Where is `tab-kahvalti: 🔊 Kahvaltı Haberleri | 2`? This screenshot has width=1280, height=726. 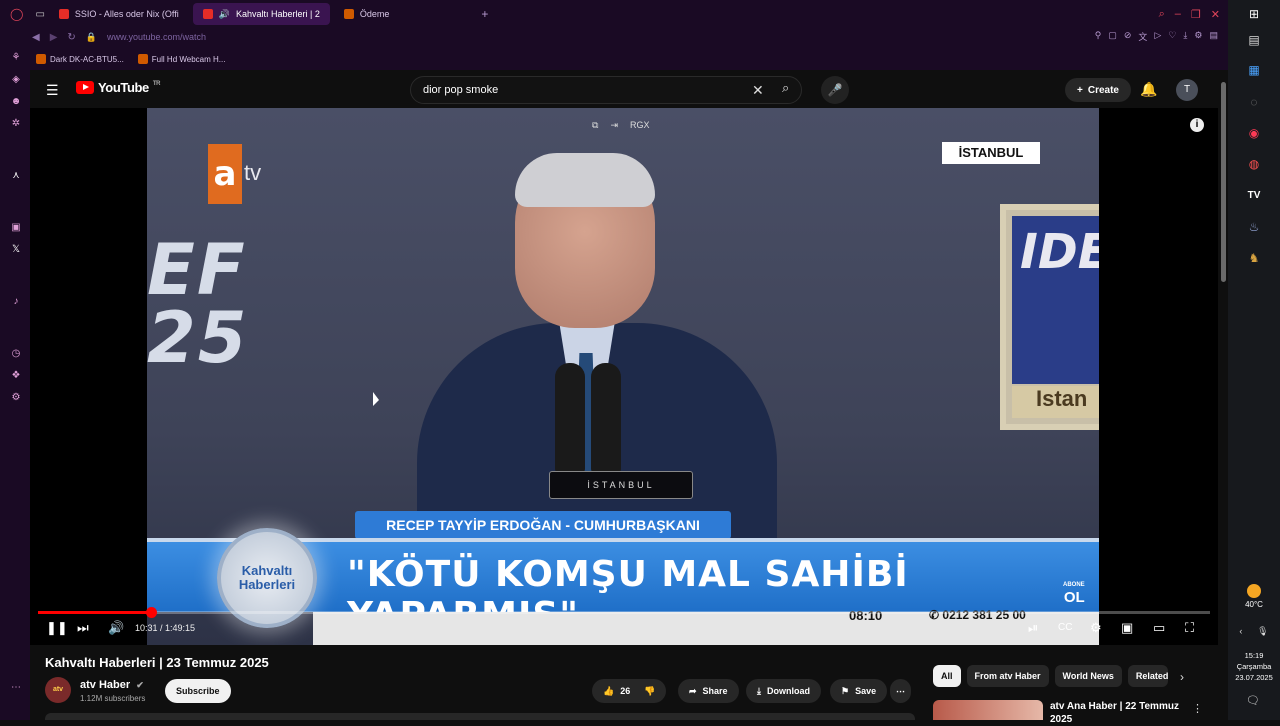
tab-kahvalti: 🔊 Kahvaltı Haberleri | 2 is located at coordinates (261, 14).